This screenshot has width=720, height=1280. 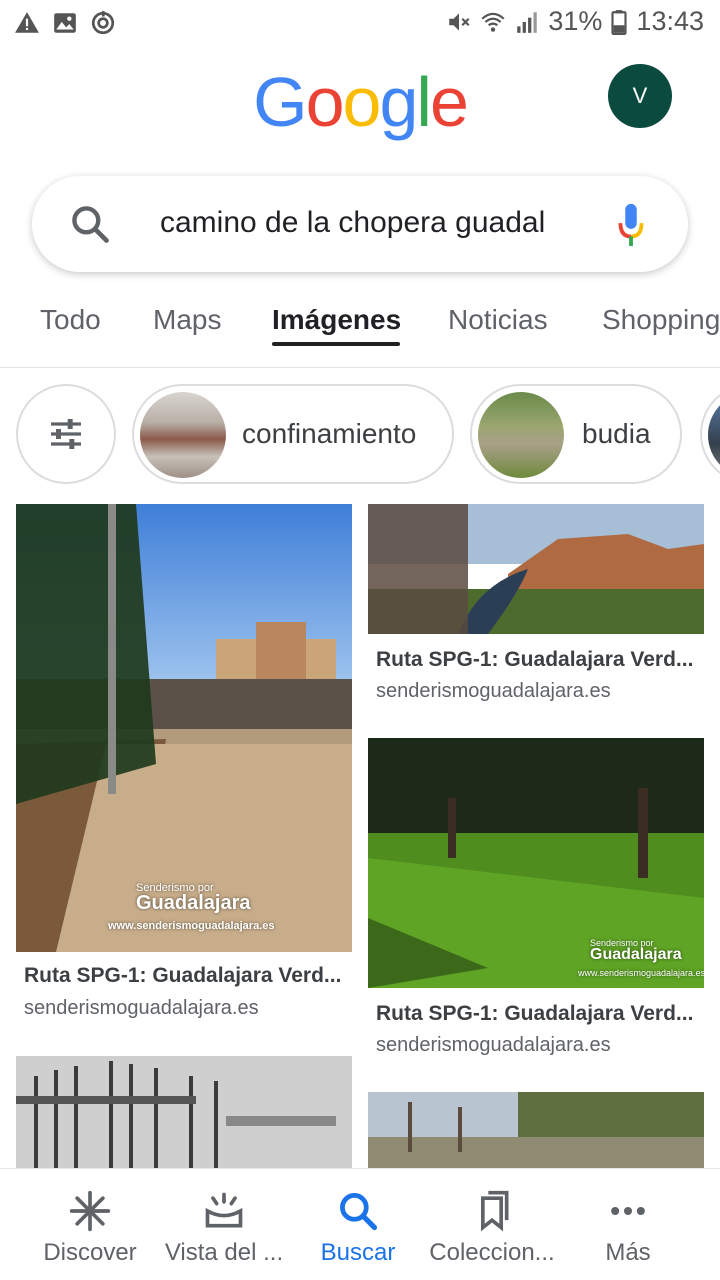 What do you see at coordinates (27, 22) in the screenshot?
I see `warning-icon` at bounding box center [27, 22].